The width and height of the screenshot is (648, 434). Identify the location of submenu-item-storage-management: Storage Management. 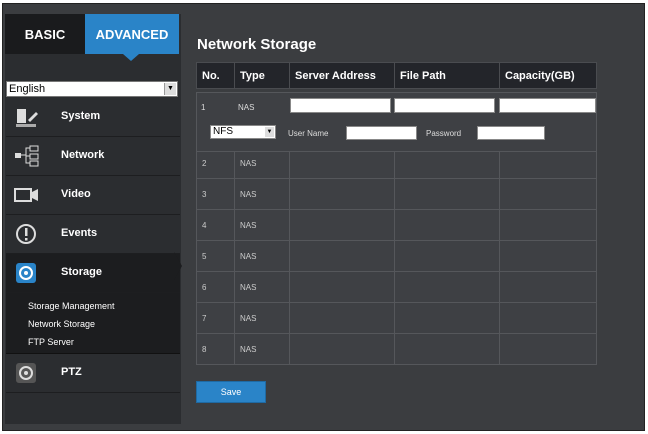
(71, 306).